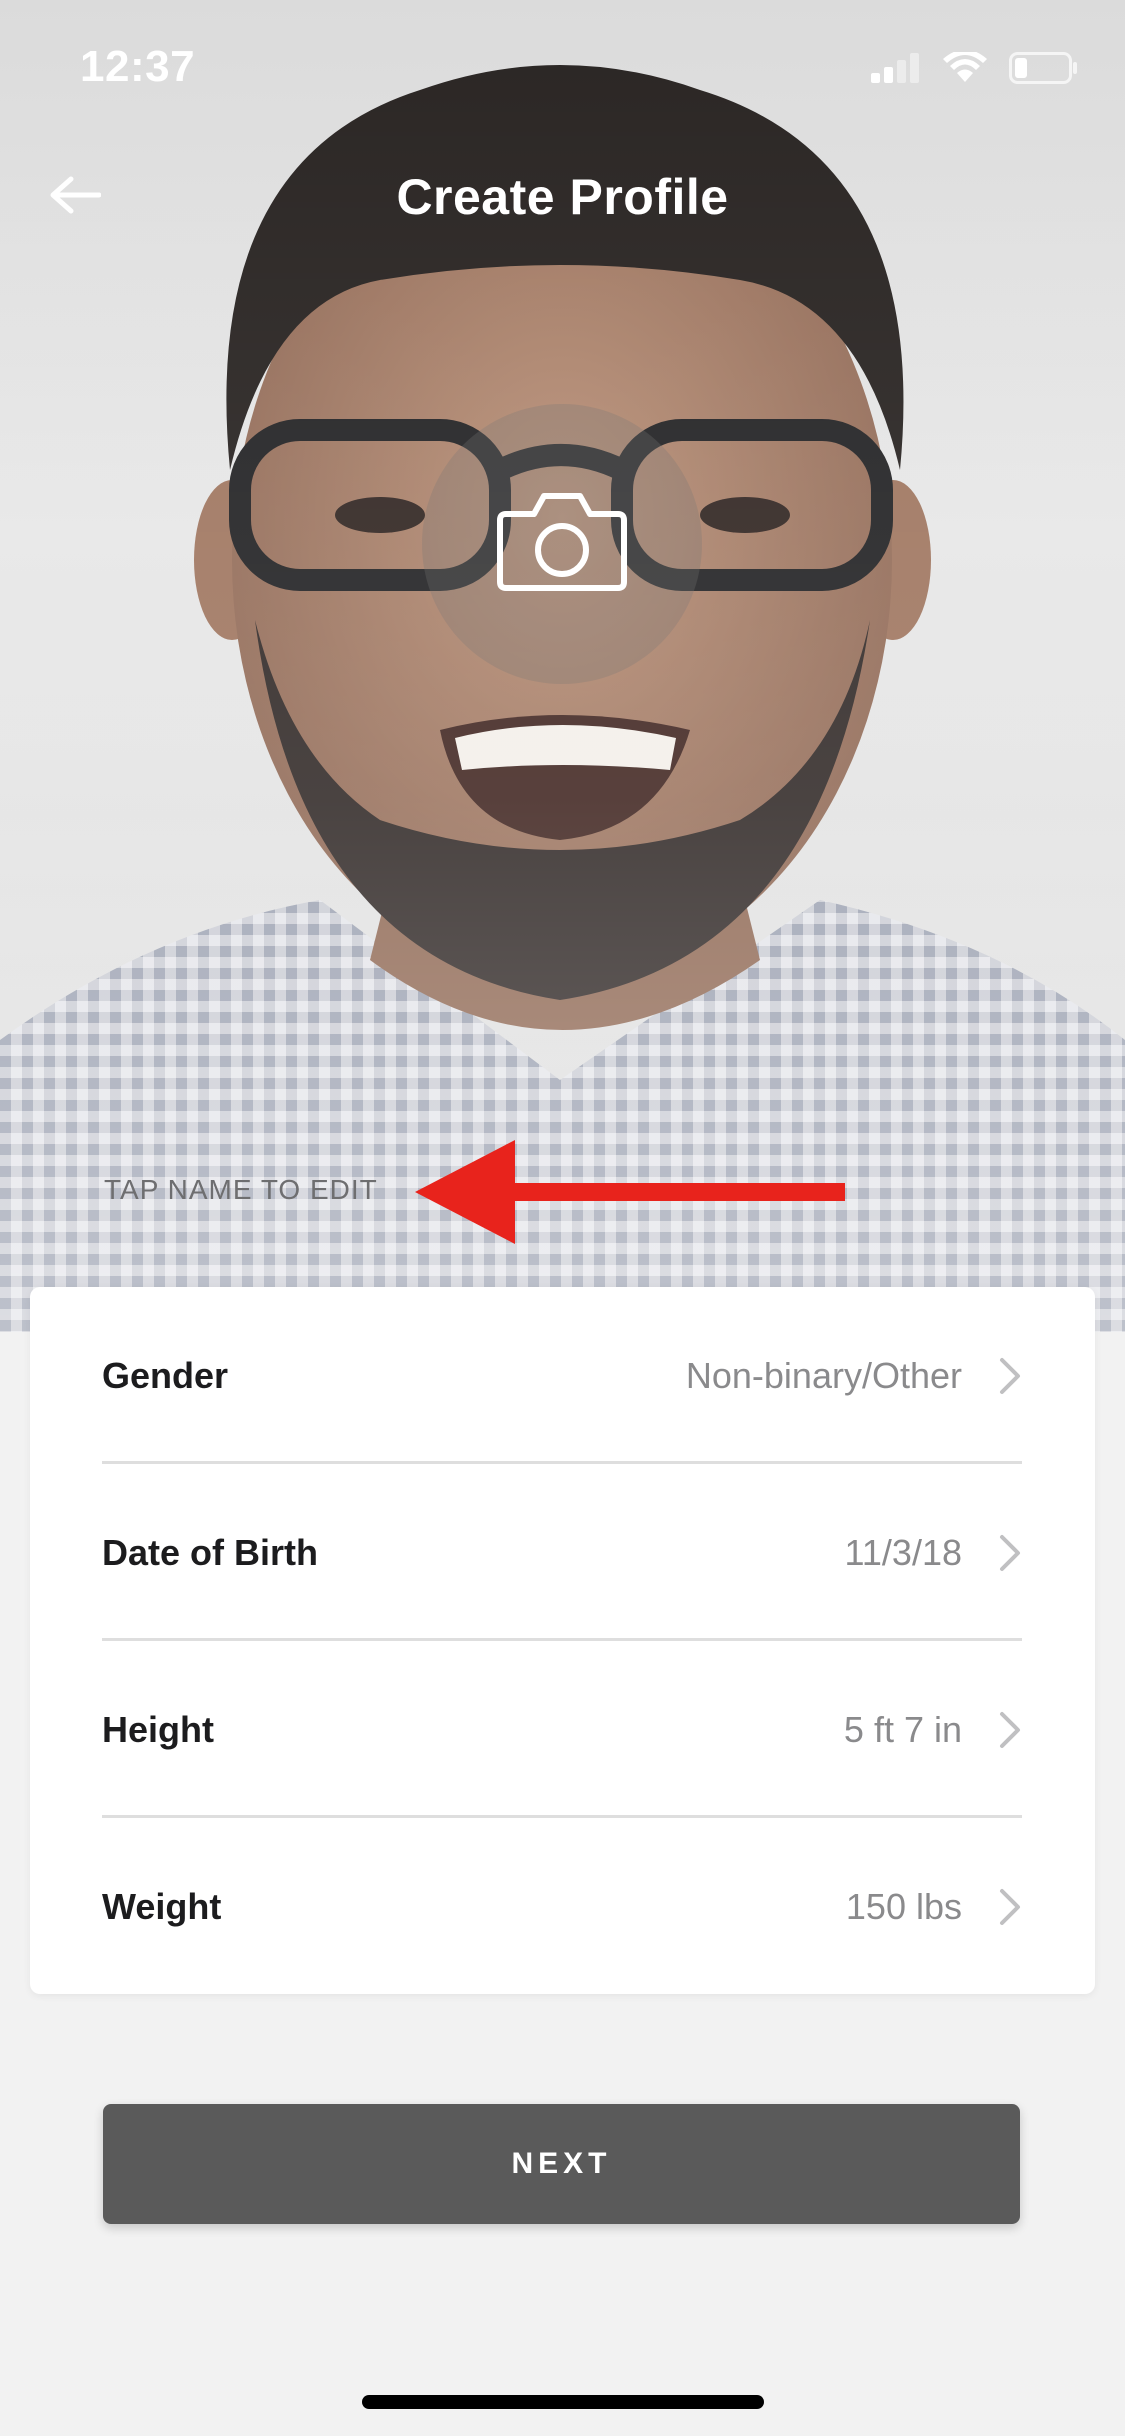 This screenshot has height=2436, width=1125. What do you see at coordinates (965, 69) in the screenshot?
I see `wifi-icon` at bounding box center [965, 69].